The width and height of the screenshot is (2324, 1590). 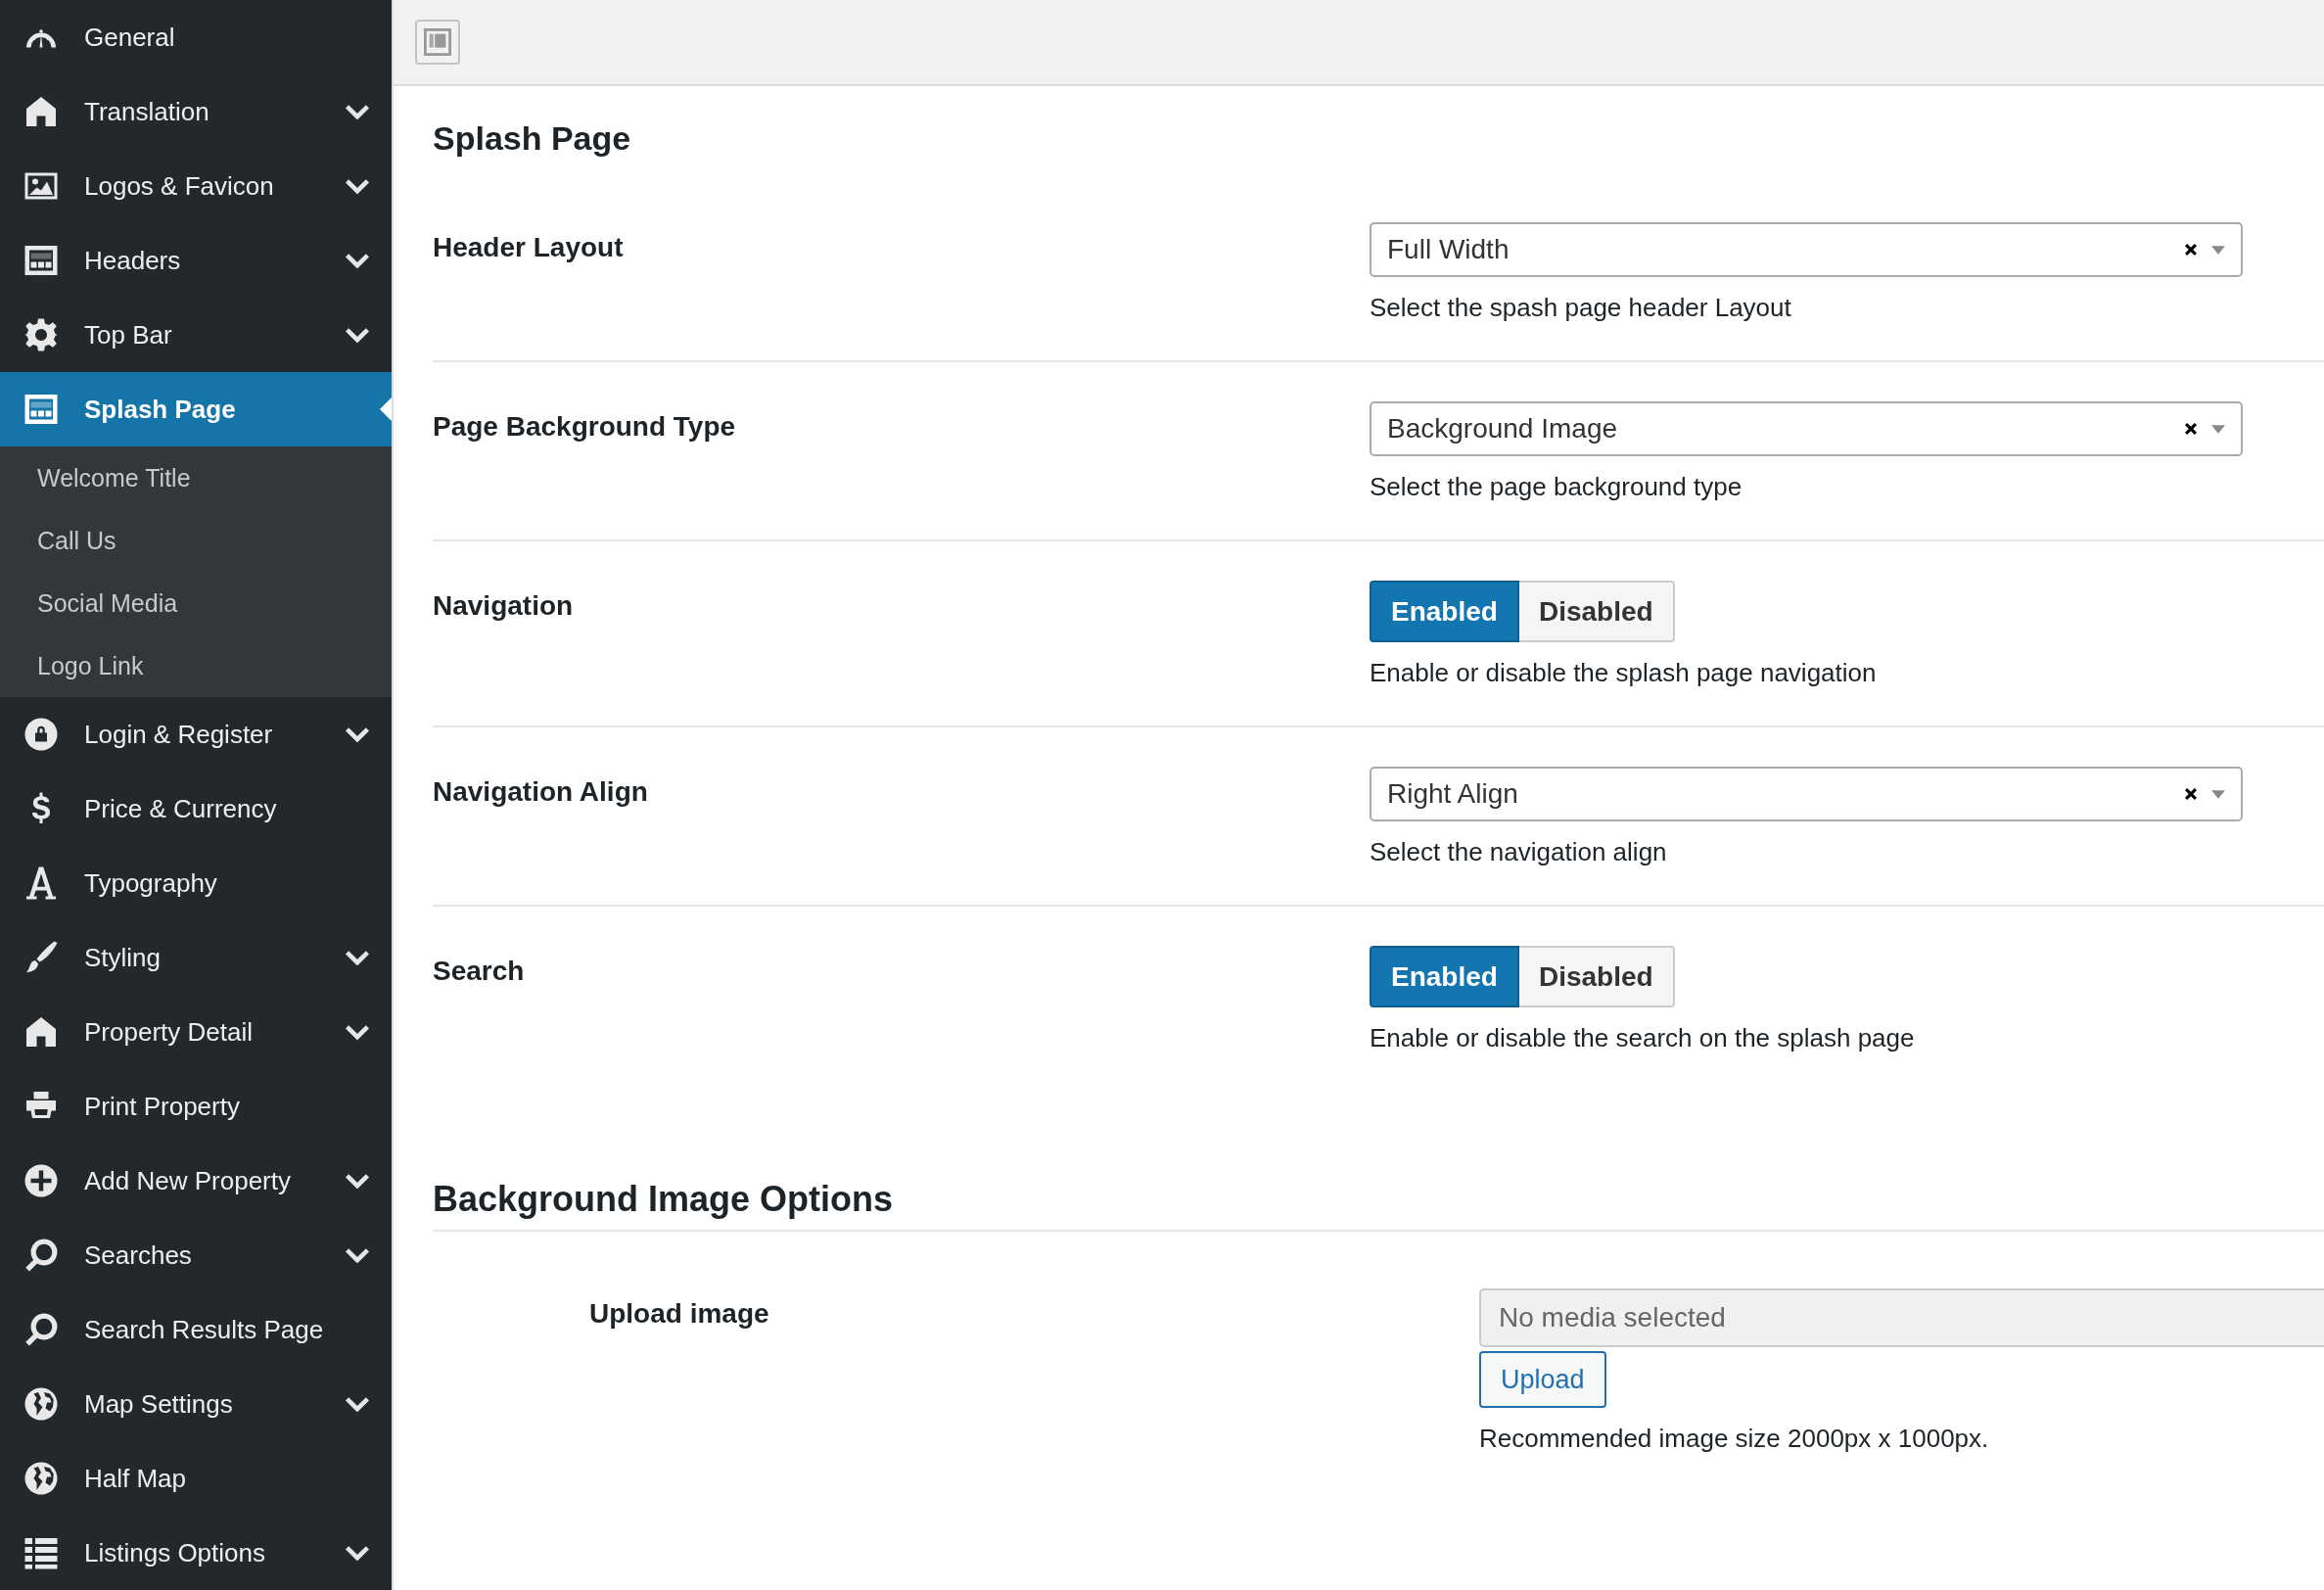 I want to click on field-description: Select the spash page header Layout, so click(x=1581, y=308).